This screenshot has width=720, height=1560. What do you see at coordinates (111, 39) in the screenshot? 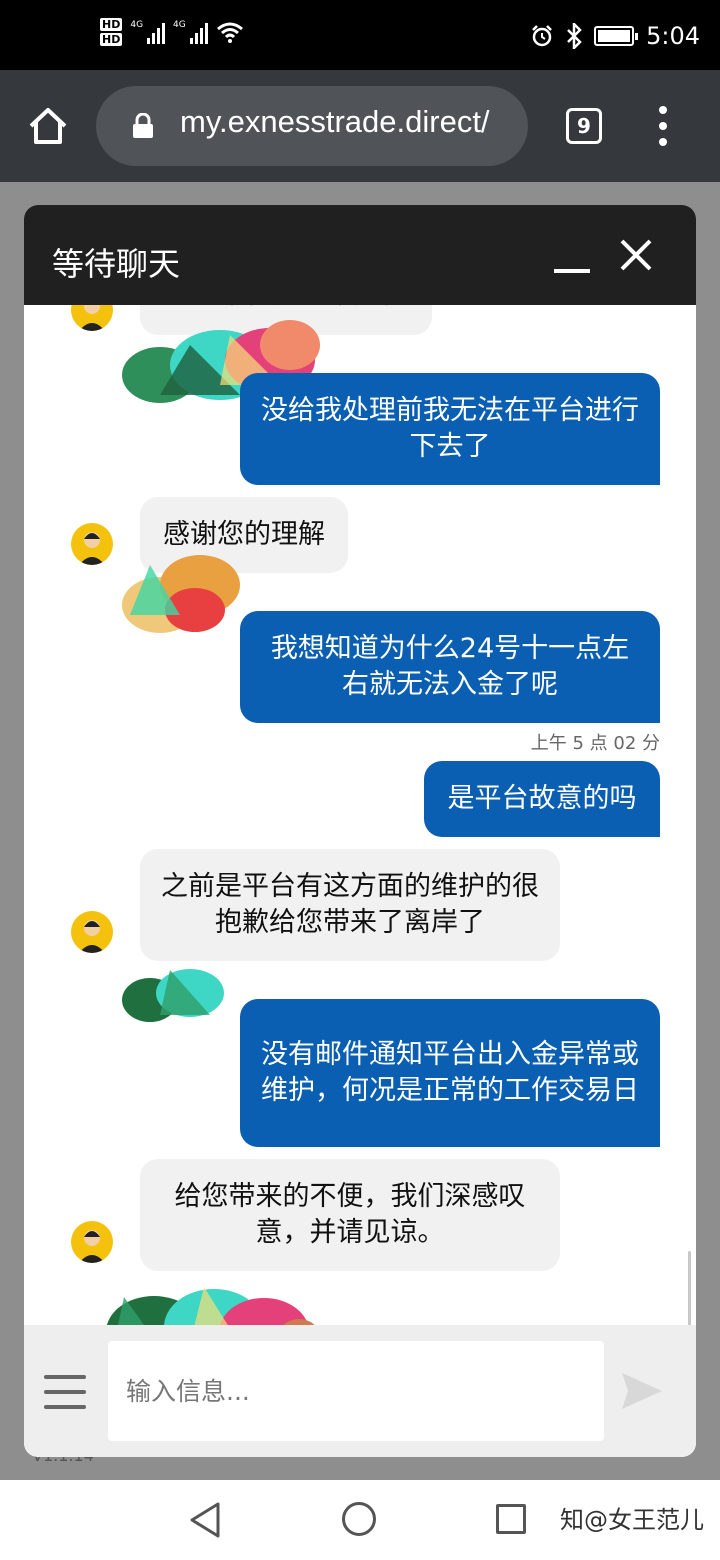
I see `hd-label-2: HD` at bounding box center [111, 39].